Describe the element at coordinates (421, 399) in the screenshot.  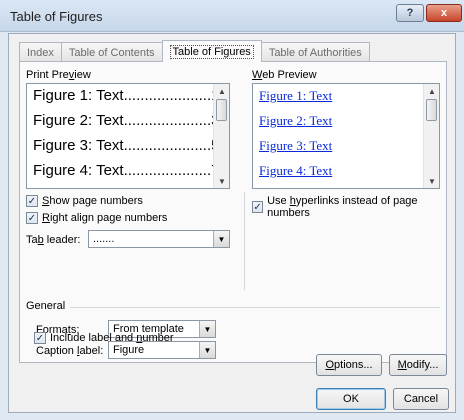
I see `cancel-button: Cancel` at that location.